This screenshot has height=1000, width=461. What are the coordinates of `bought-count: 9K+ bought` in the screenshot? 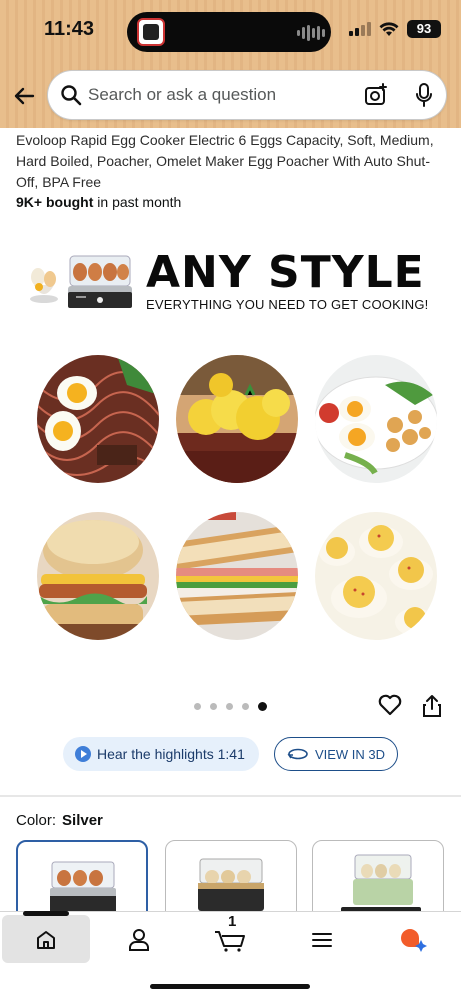 It's located at (55, 202).